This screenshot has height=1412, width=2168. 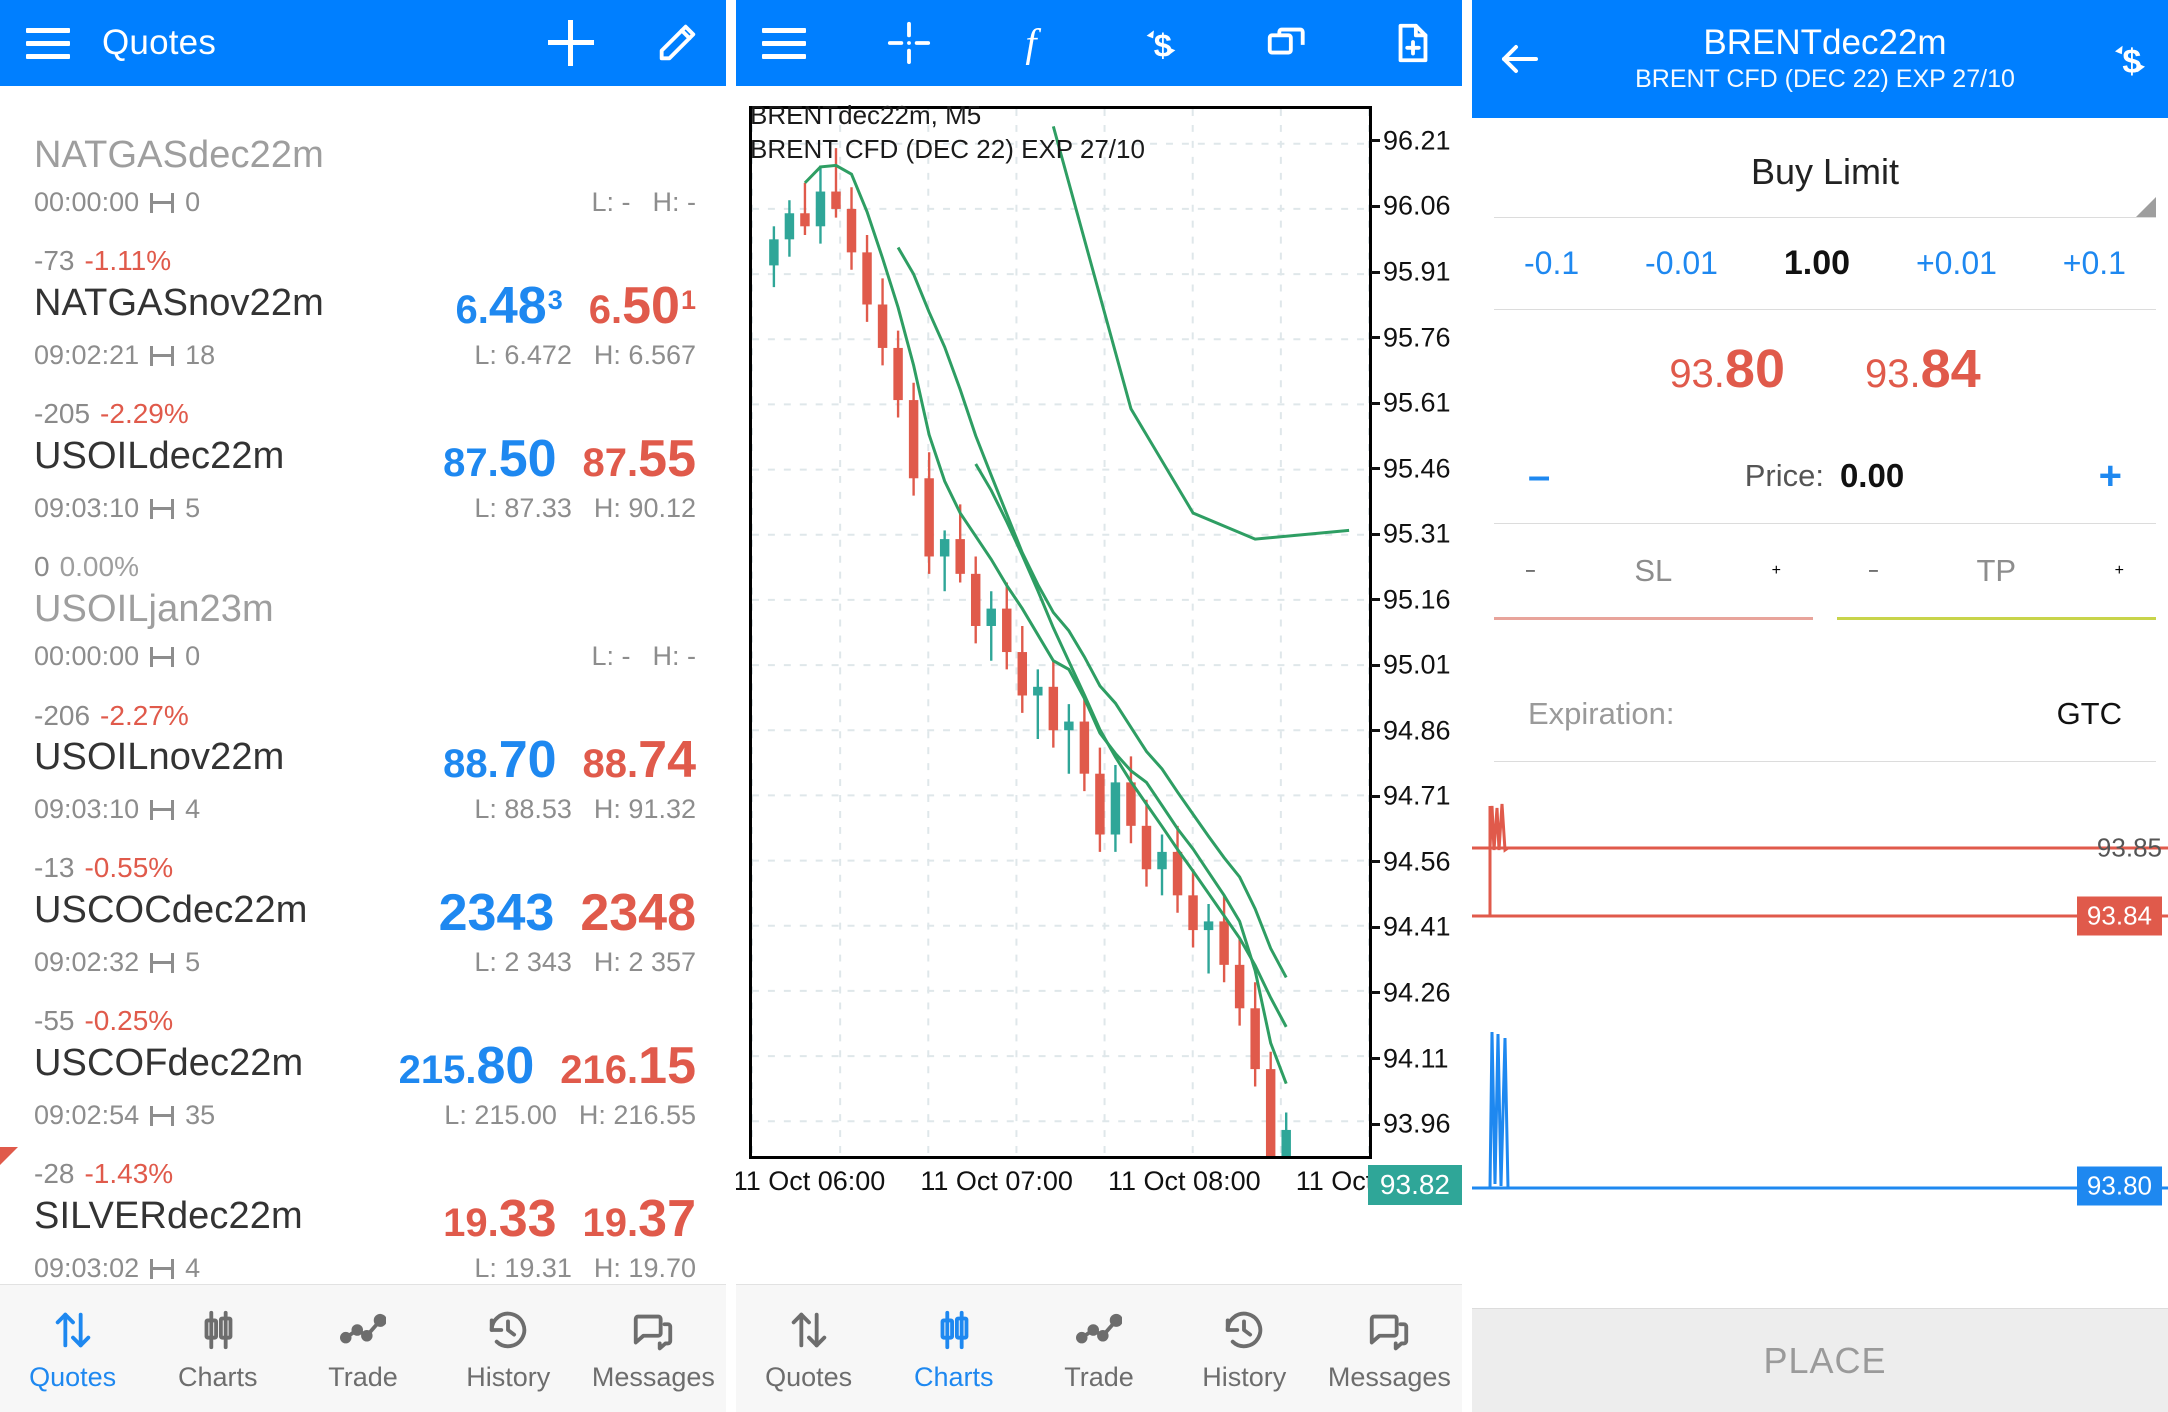 What do you see at coordinates (1389, 1330) in the screenshot?
I see `chat-bubble-icon` at bounding box center [1389, 1330].